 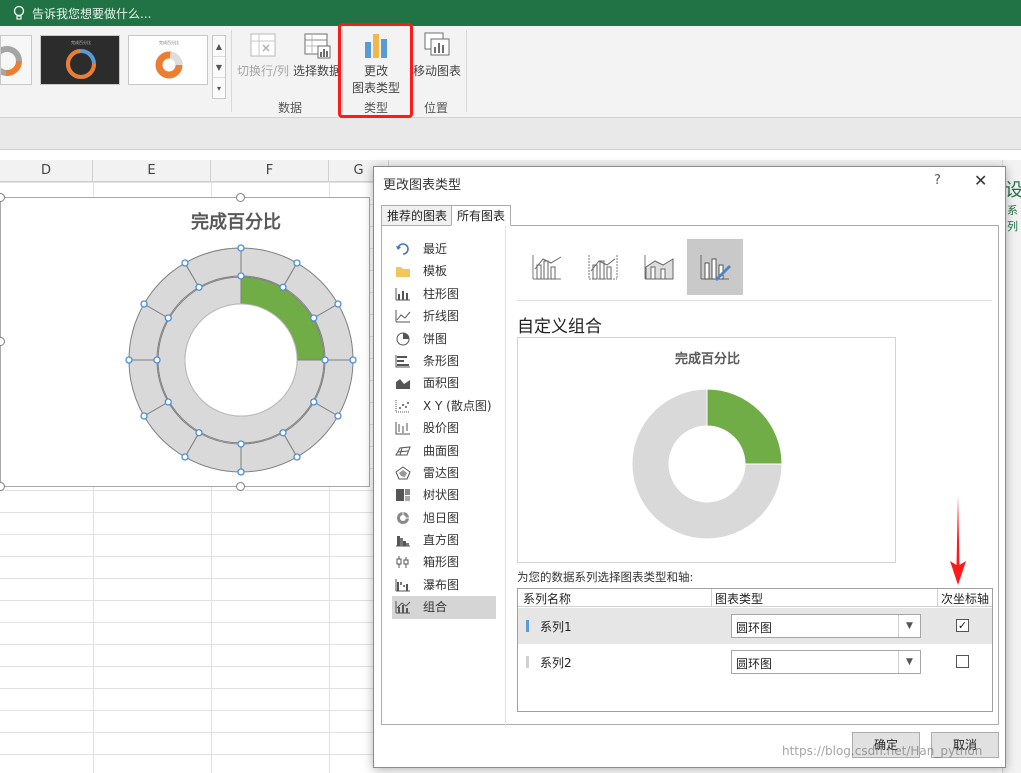 What do you see at coordinates (444, 451) in the screenshot?
I see `chart-type-item-surface-chart: 曲面图` at bounding box center [444, 451].